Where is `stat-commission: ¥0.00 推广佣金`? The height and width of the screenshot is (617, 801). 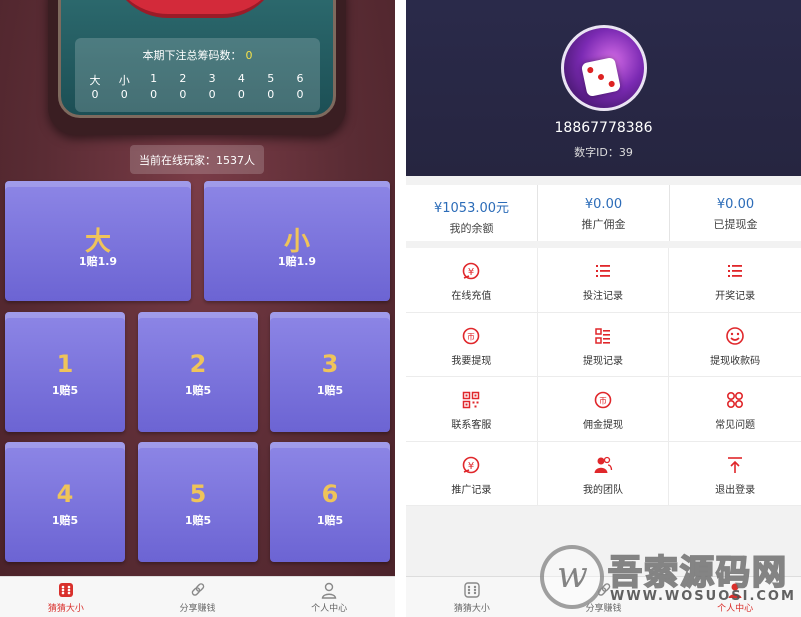 stat-commission: ¥0.00 推广佣金 is located at coordinates (604, 213).